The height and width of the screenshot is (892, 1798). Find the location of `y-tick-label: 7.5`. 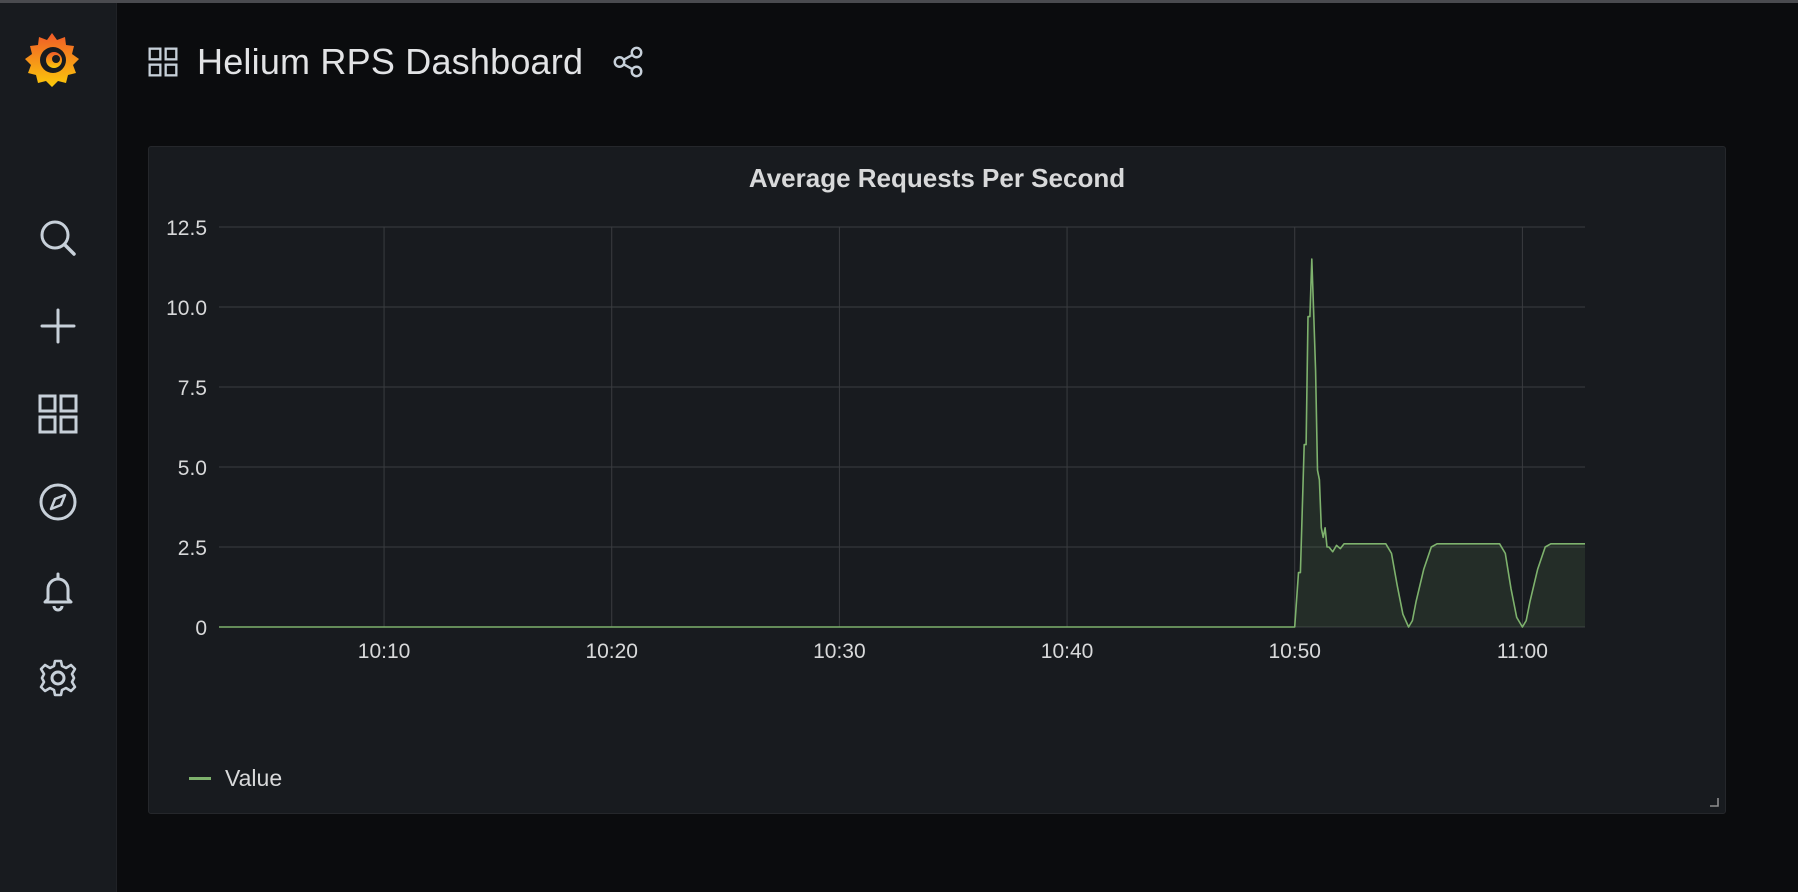

y-tick-label: 7.5 is located at coordinates (192, 388).